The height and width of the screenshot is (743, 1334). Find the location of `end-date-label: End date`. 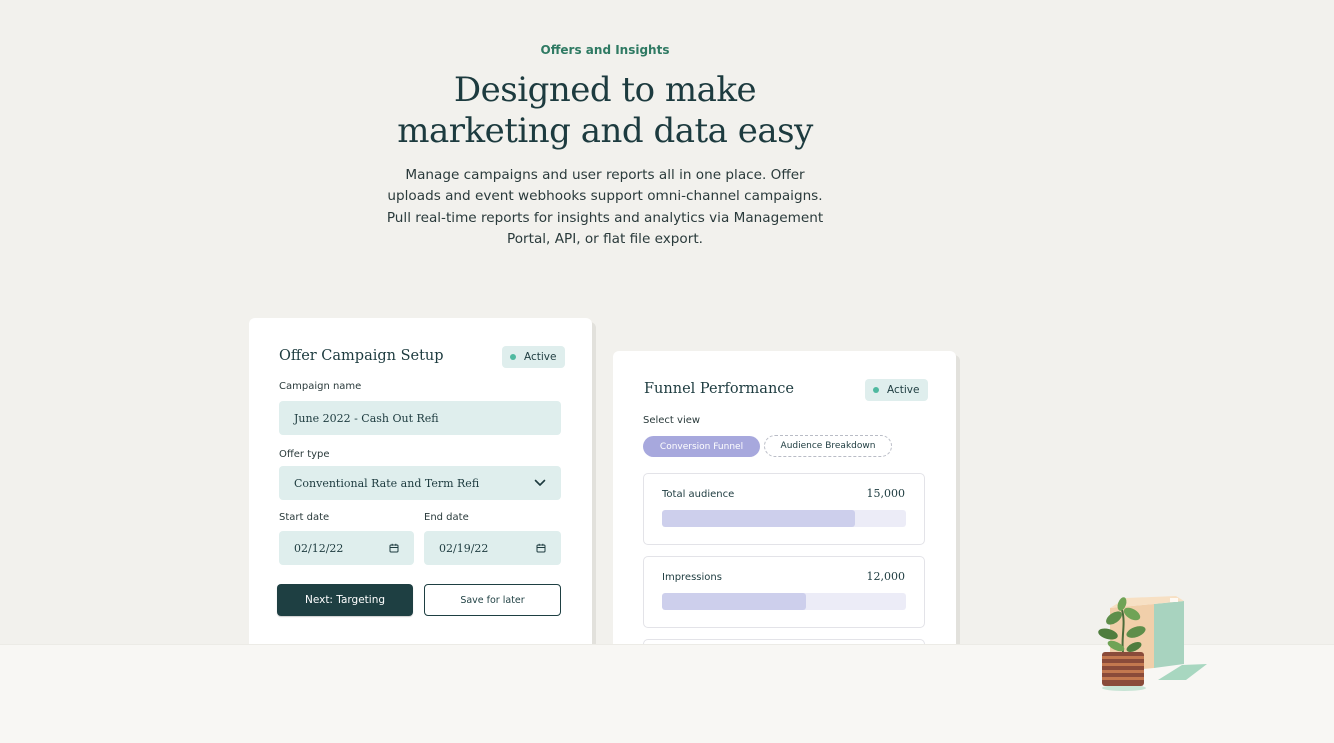

end-date-label: End date is located at coordinates (446, 517).